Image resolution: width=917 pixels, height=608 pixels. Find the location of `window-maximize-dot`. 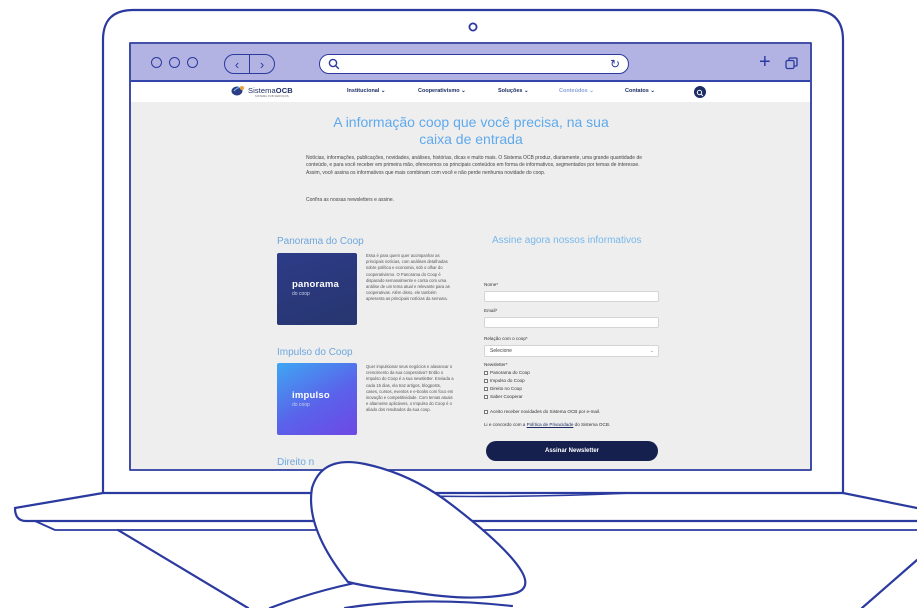

window-maximize-dot is located at coordinates (192, 62).